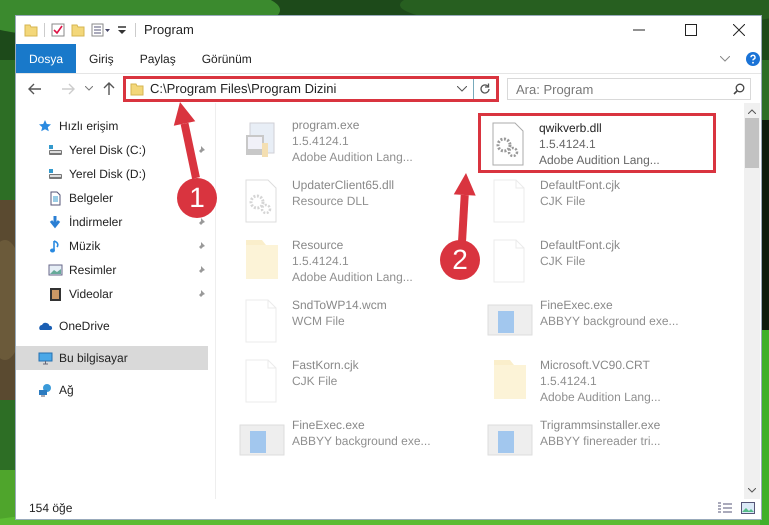  What do you see at coordinates (101, 58) in the screenshot?
I see `ribbon-tab: Giriş` at bounding box center [101, 58].